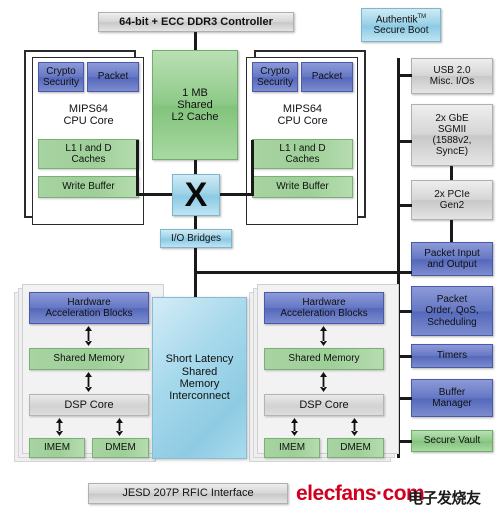  Describe the element at coordinates (154, 194) in the screenshot. I see `crossbar-left-arm` at that location.